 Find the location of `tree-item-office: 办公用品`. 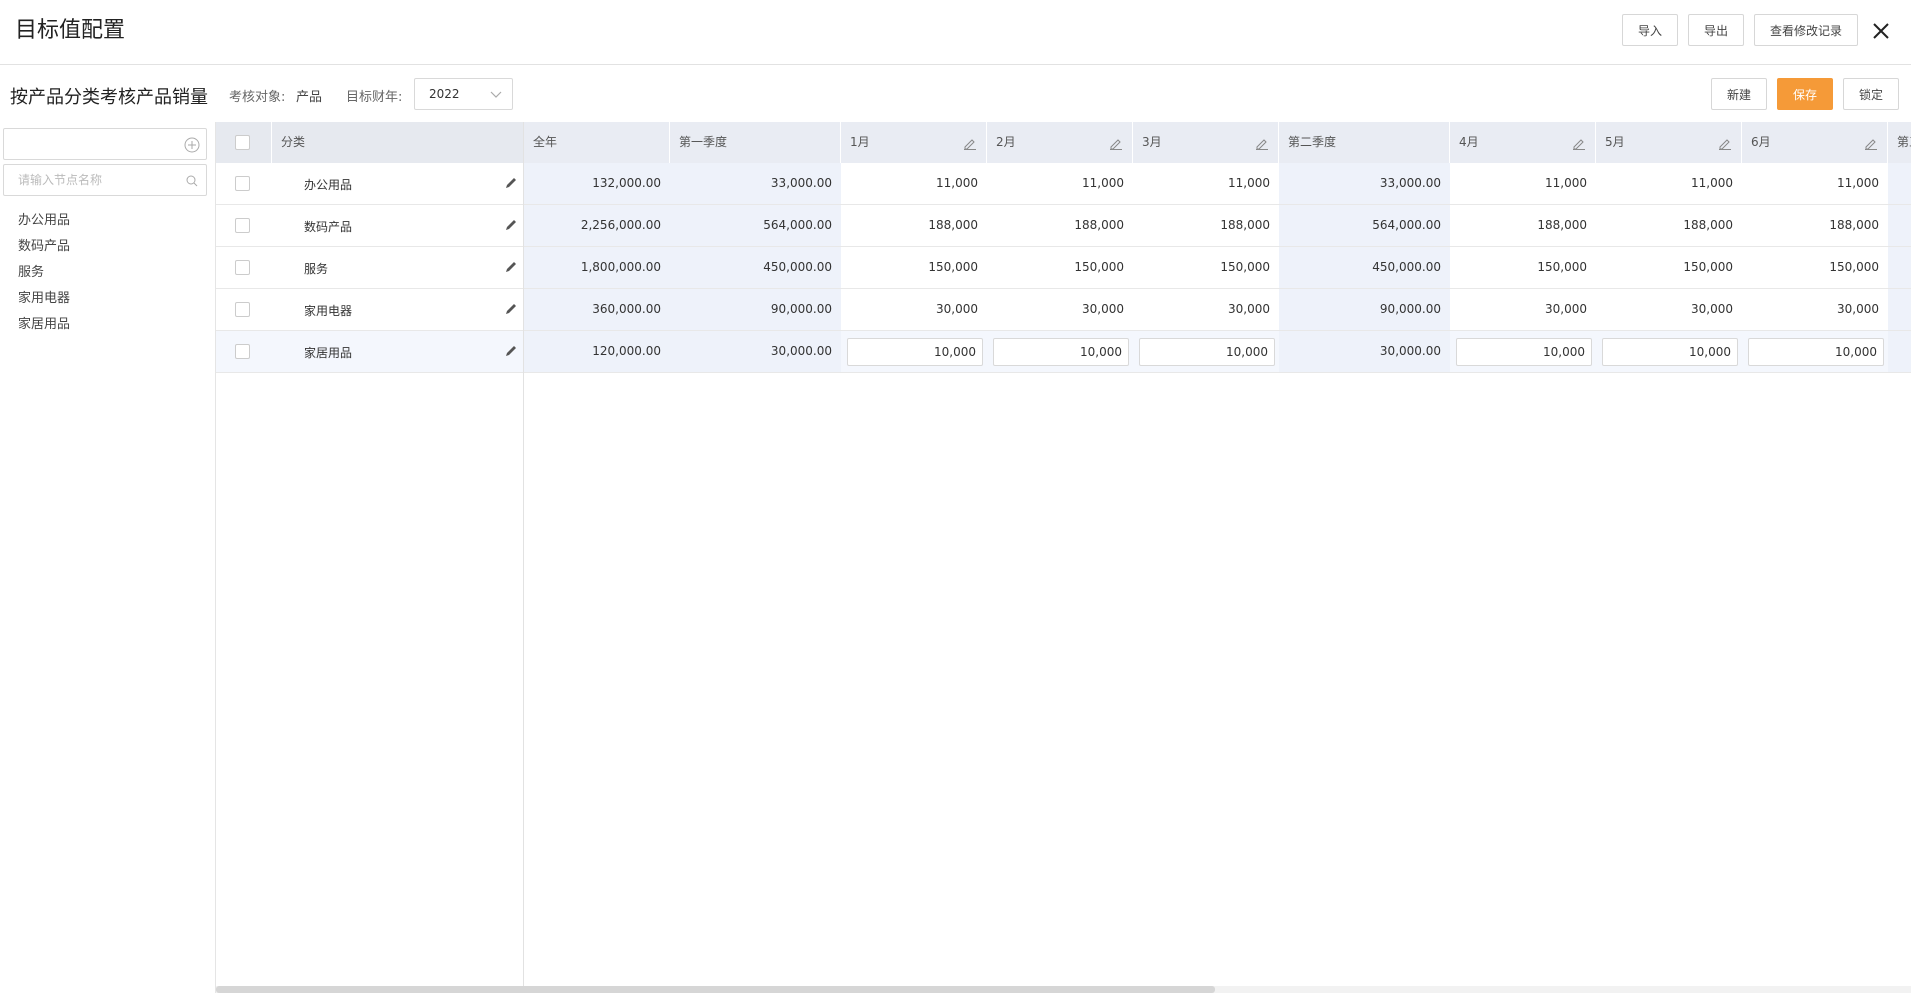

tree-item-office: 办公用品 is located at coordinates (44, 218).